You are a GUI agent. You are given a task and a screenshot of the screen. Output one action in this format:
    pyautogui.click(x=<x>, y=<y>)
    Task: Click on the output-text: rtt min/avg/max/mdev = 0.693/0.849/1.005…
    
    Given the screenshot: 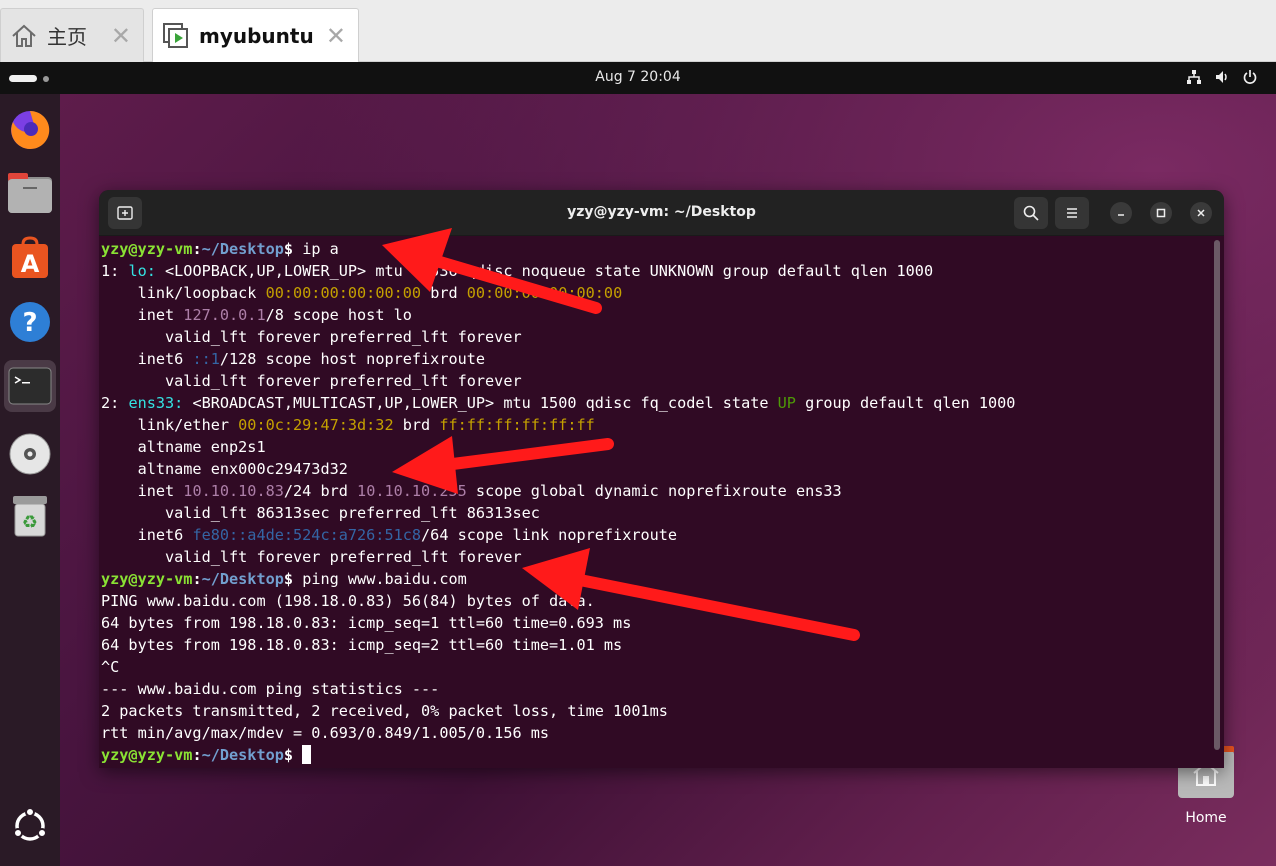 What is the action you would take?
    pyautogui.click(x=325, y=733)
    